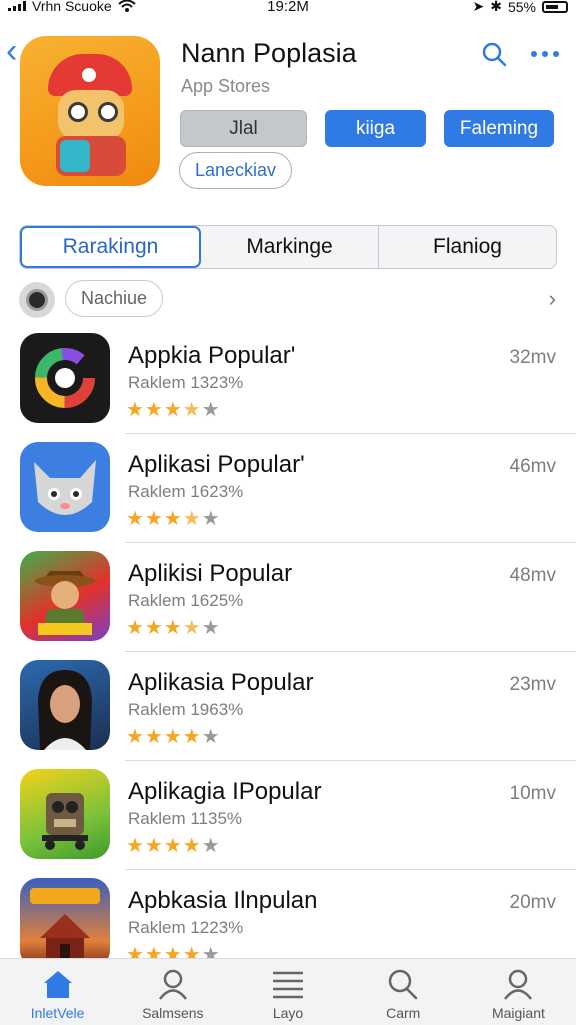 The image size is (576, 1025). Describe the element at coordinates (532, 902) in the screenshot. I see `app-size: 20mv` at that location.